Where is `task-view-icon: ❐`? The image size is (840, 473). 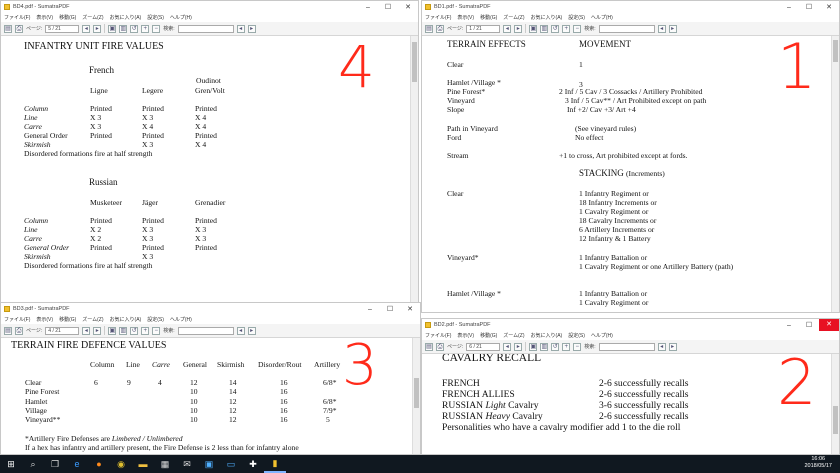
task-view-icon: ❐ is located at coordinates (55, 464).